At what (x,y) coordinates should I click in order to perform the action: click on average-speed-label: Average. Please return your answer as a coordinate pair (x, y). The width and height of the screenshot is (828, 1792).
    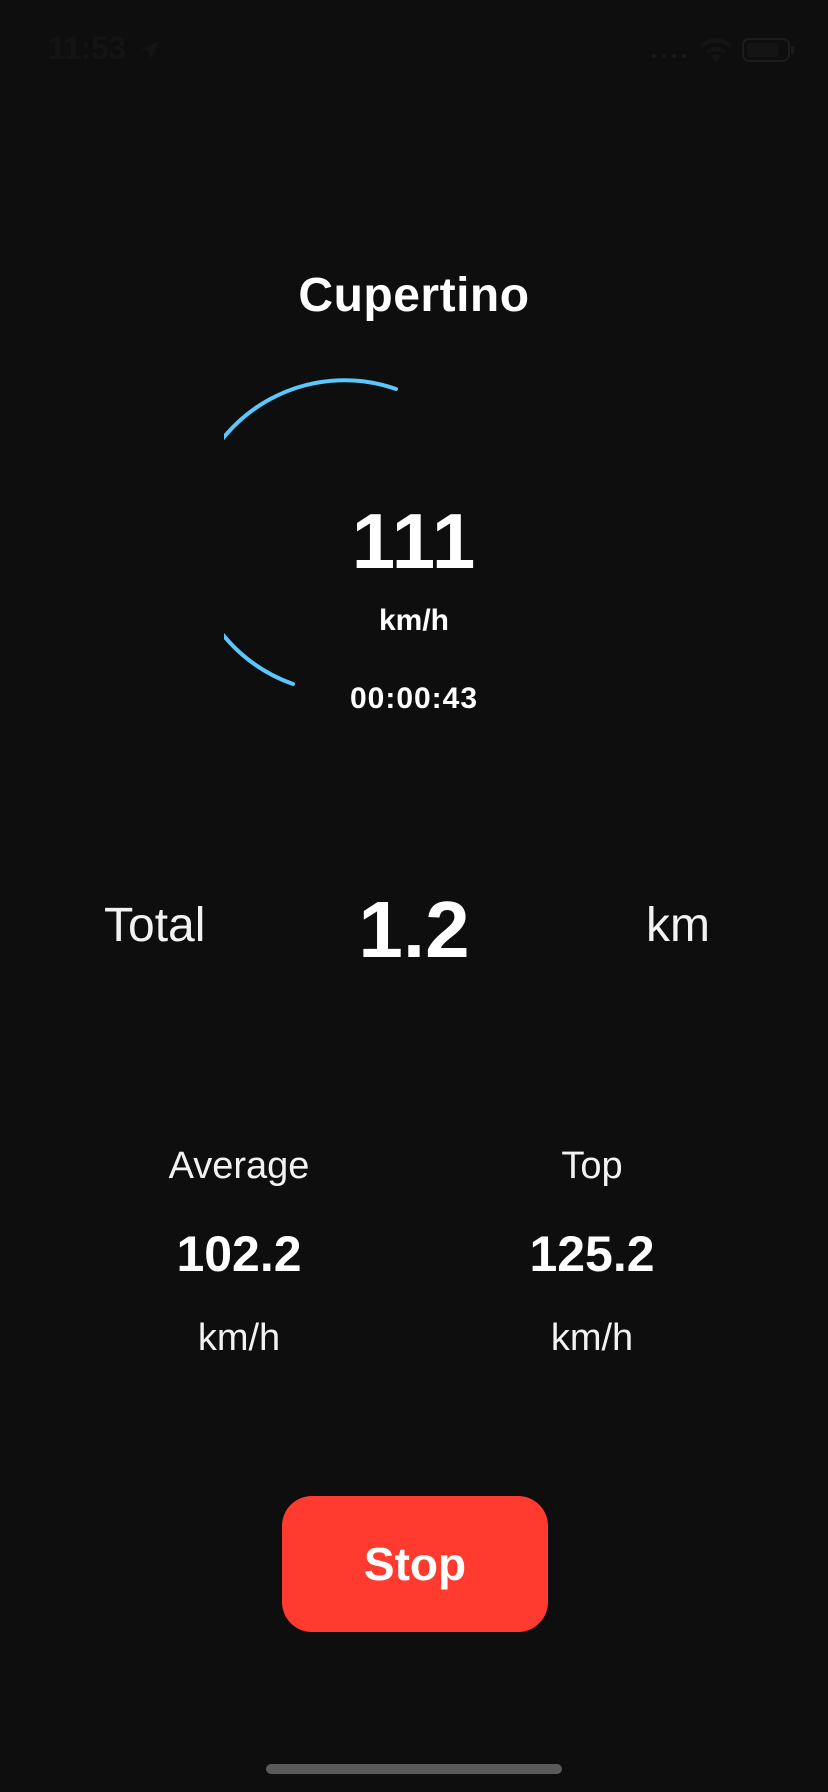
    Looking at the image, I should click on (239, 1166).